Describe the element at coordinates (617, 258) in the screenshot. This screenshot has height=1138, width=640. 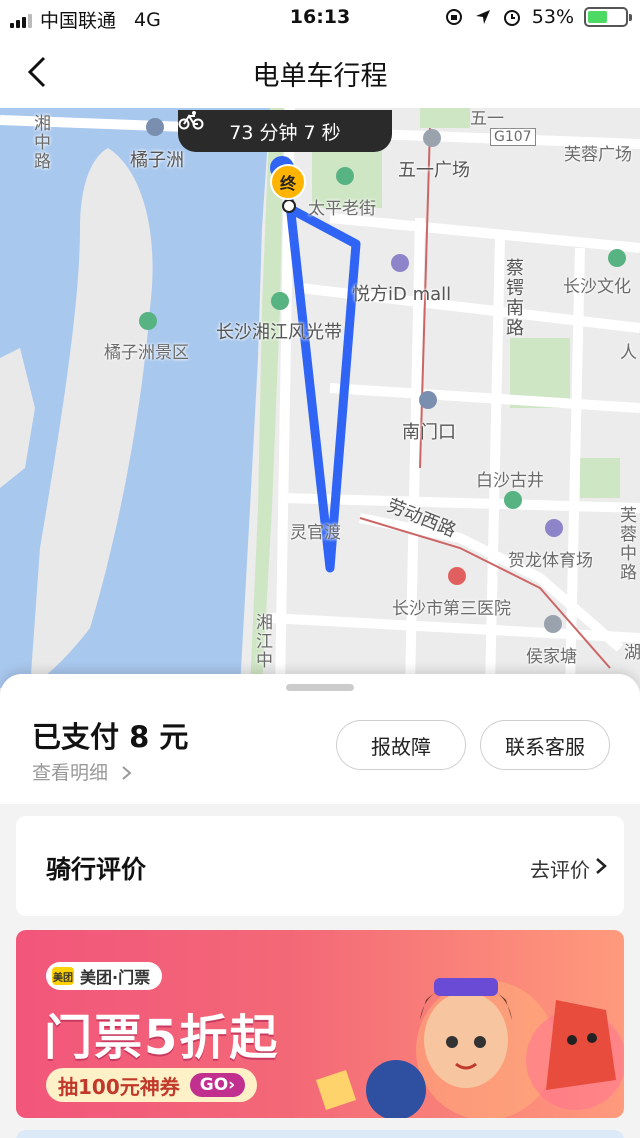
I see `culture-icon` at that location.